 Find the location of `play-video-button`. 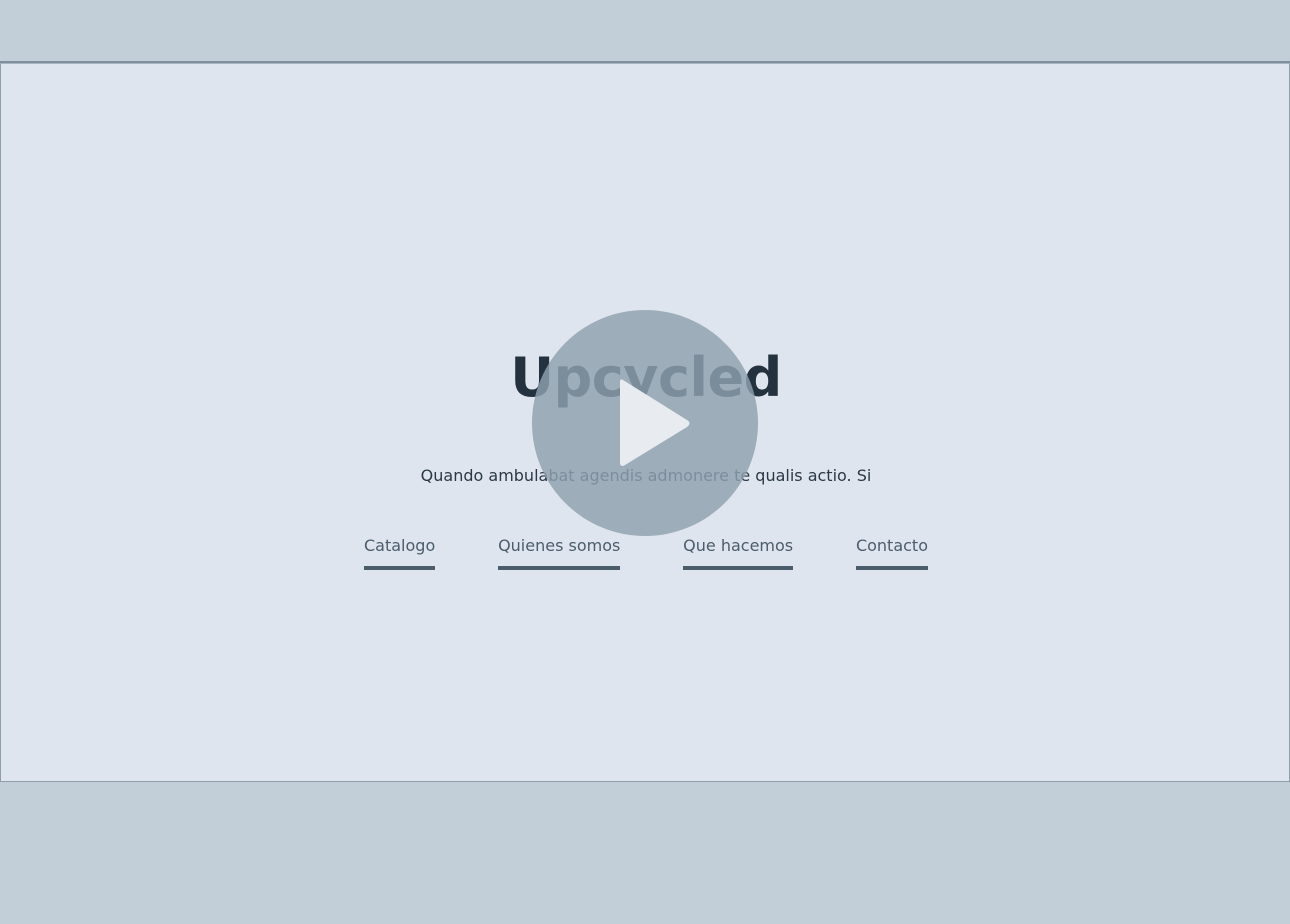

play-video-button is located at coordinates (645, 423).